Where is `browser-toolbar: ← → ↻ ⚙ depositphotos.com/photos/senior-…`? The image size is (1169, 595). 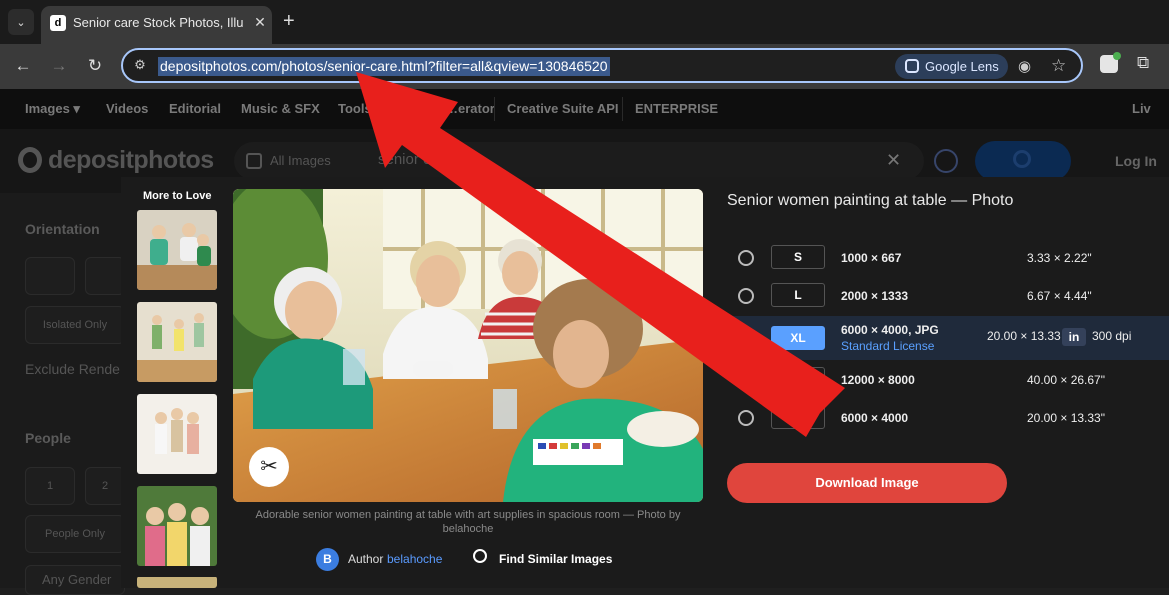
browser-toolbar: ← → ↻ ⚙ depositphotos.com/photos/senior-… is located at coordinates (584, 66).